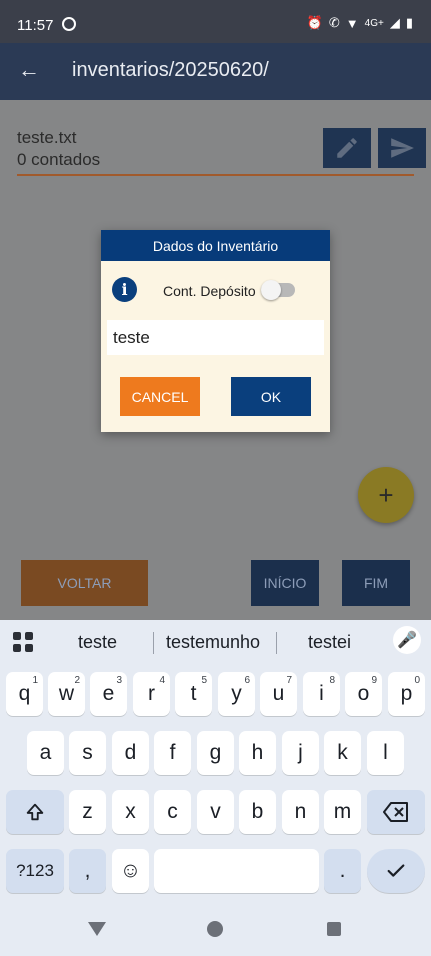 The image size is (431, 956). Describe the element at coordinates (213, 642) in the screenshot. I see `suggestion: testemunho` at that location.